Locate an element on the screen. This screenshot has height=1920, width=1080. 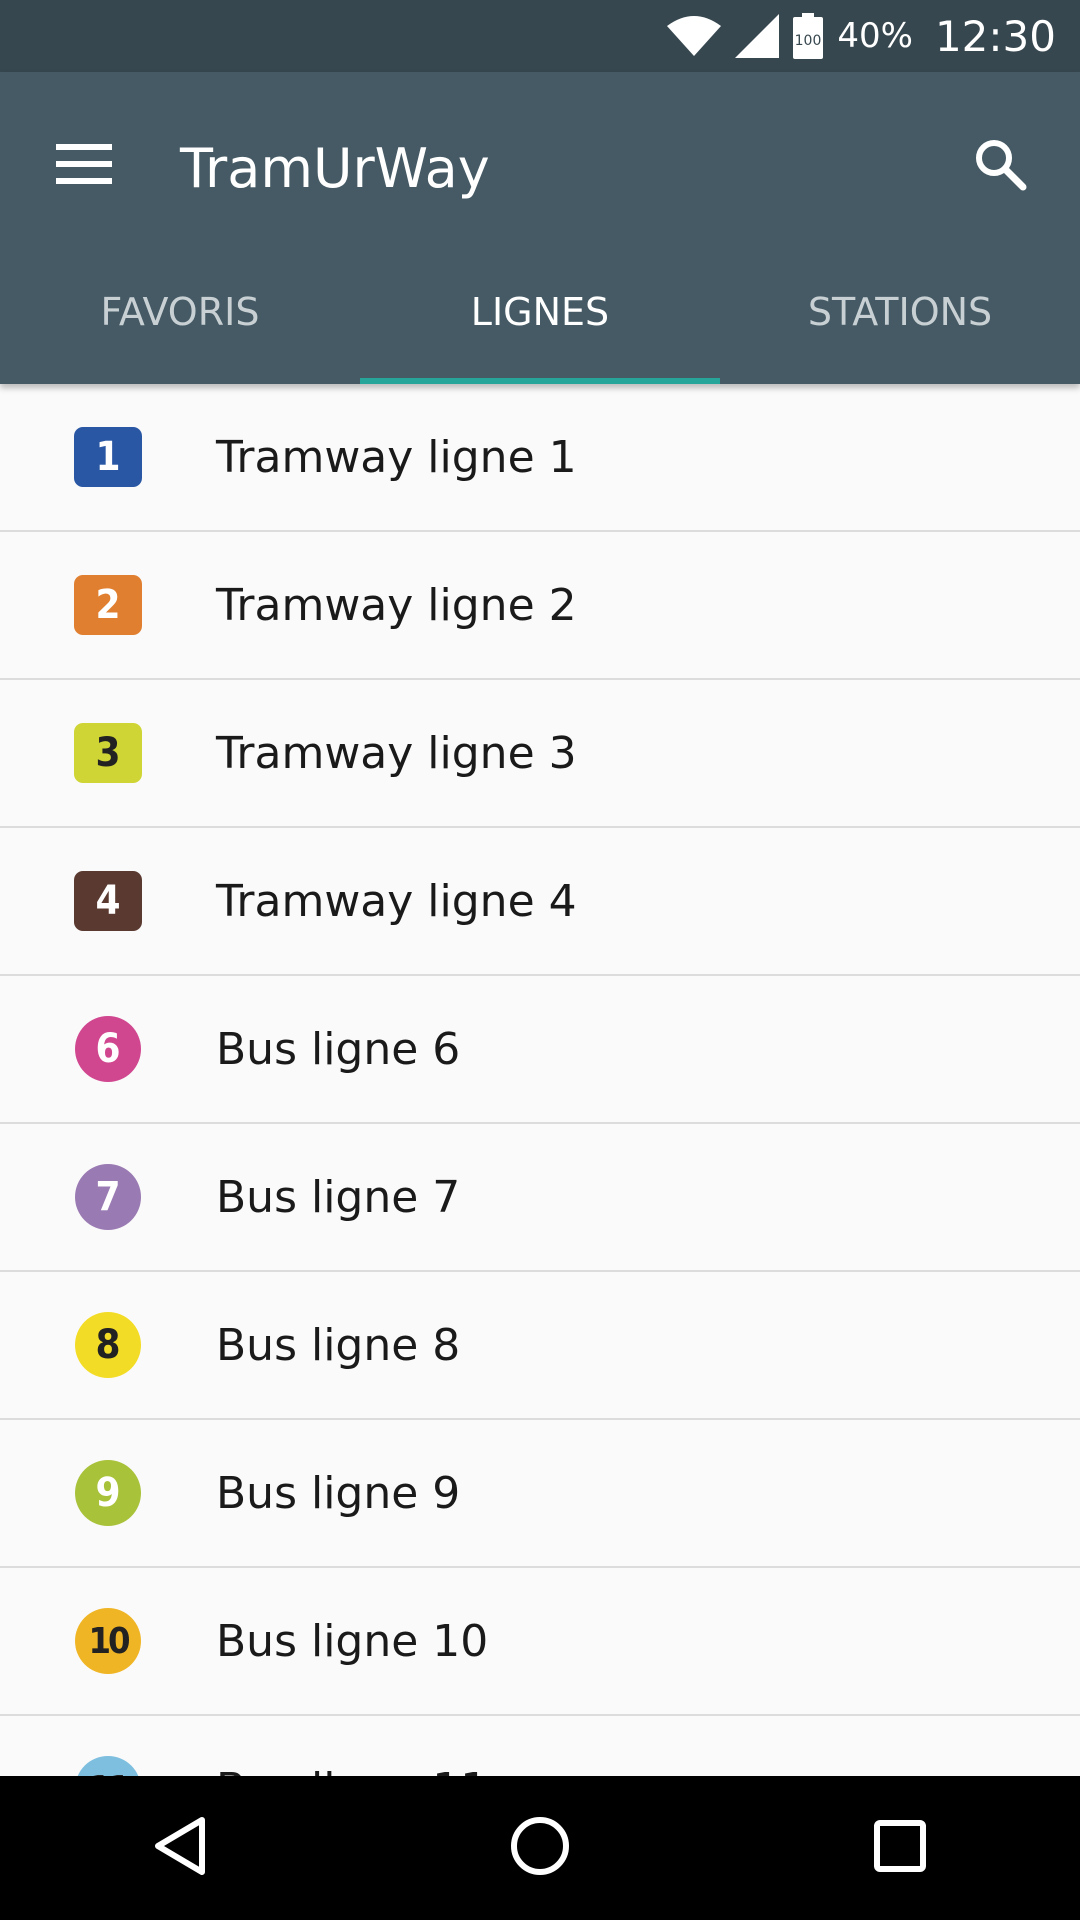
list-item: 4 Tramway ligne 4 is located at coordinates (540, 902).